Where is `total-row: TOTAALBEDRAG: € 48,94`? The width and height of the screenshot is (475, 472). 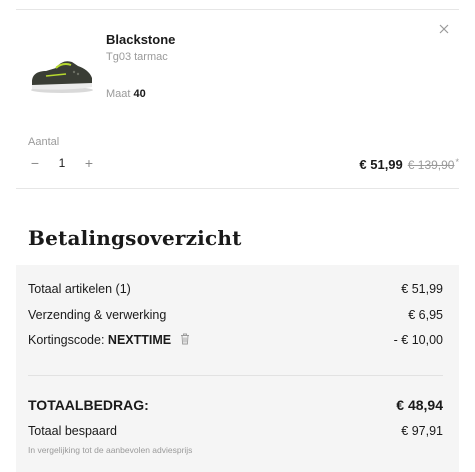 total-row: TOTAALBEDRAG: € 48,94 is located at coordinates (235, 405).